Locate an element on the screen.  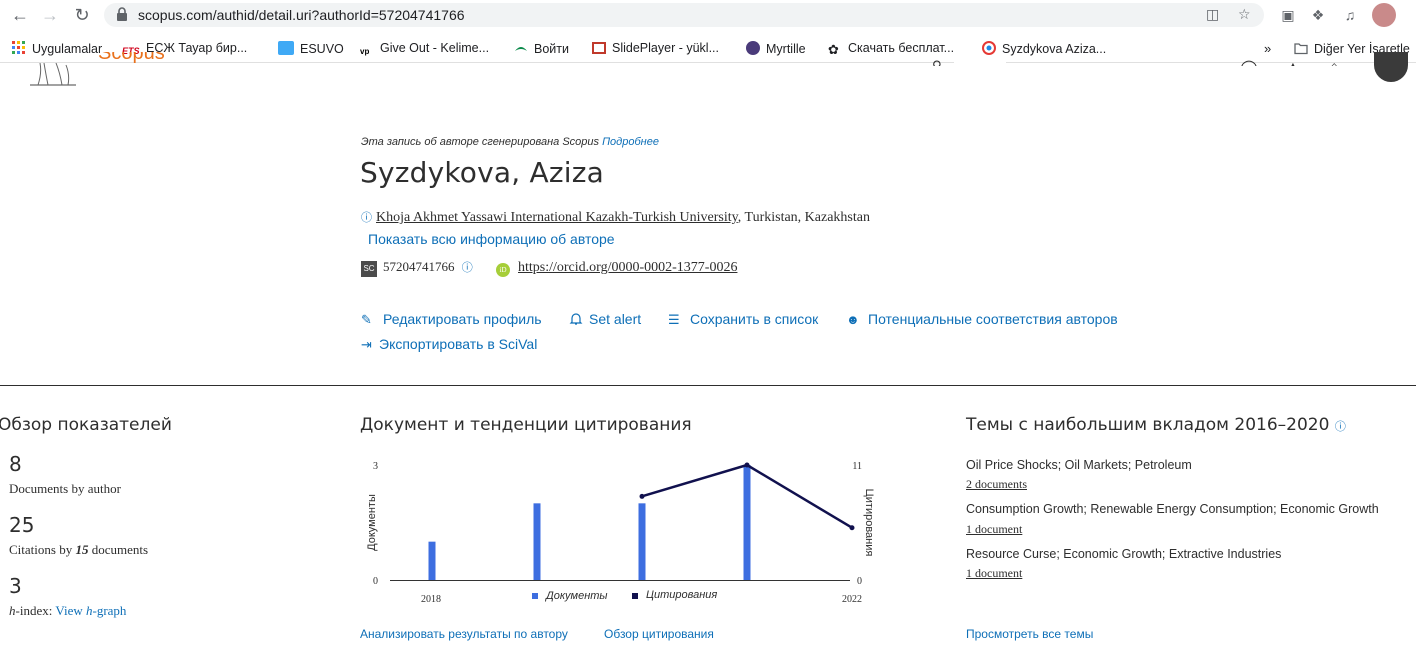
back-arrow-icon: ← is located at coordinates (20, 15).